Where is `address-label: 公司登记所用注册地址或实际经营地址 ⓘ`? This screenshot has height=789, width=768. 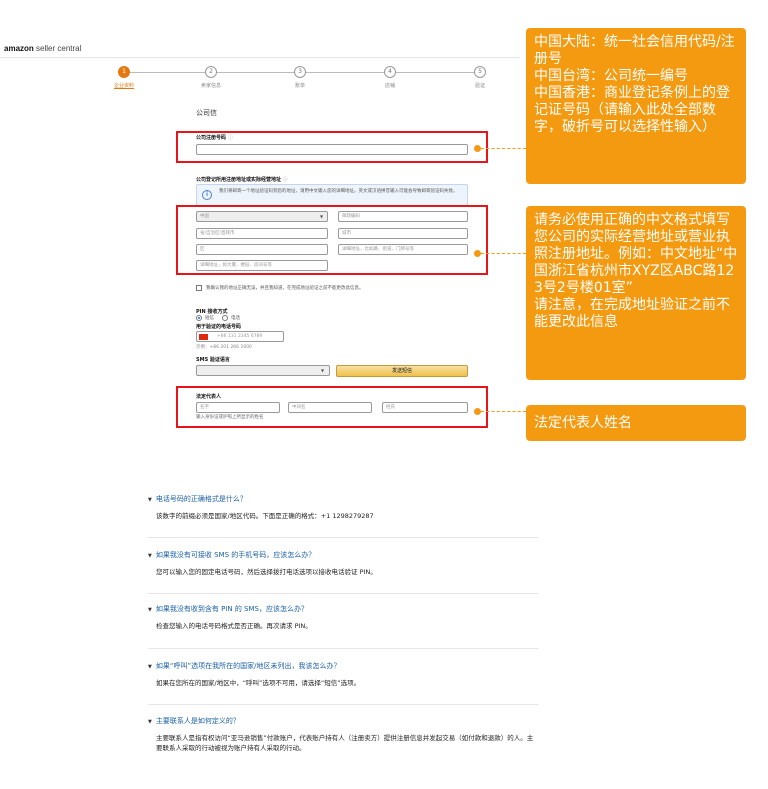 address-label: 公司登记所用注册地址或实际经营地址 ⓘ is located at coordinates (242, 180).